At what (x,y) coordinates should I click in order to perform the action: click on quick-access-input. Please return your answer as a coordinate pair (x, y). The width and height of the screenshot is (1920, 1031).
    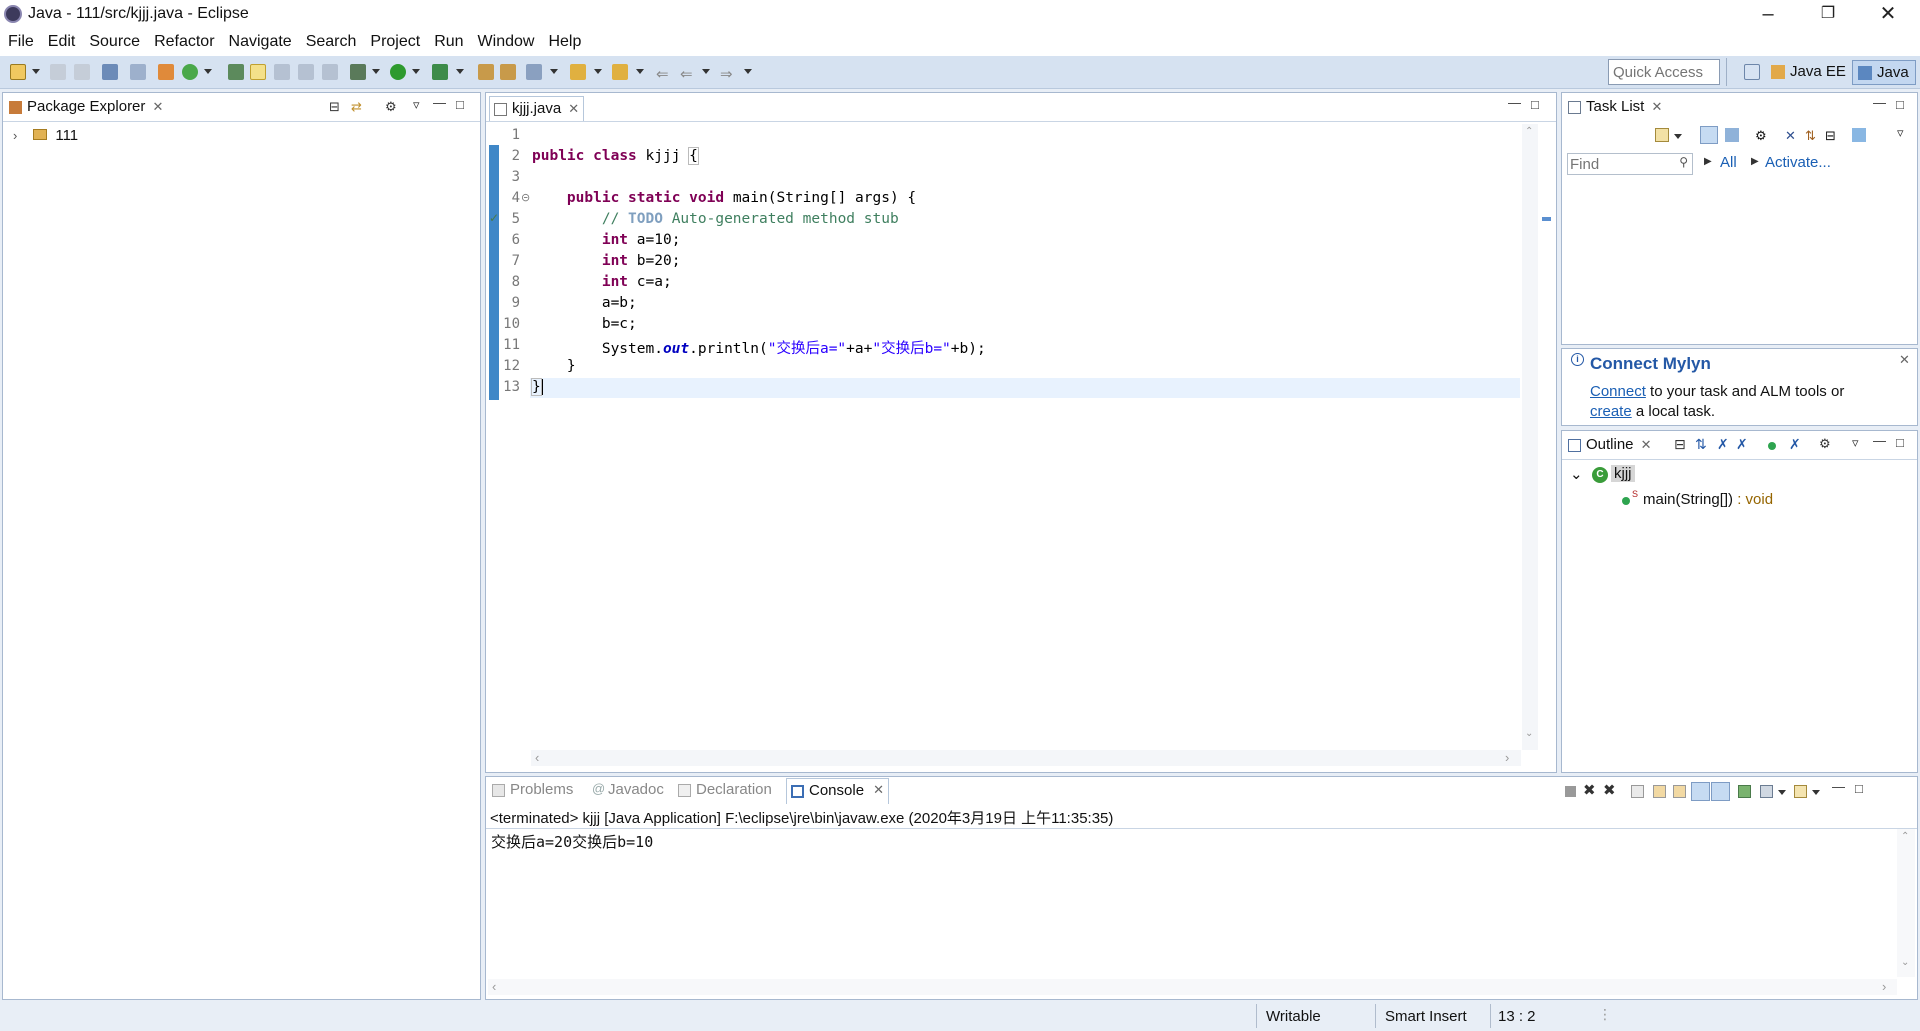
    Looking at the image, I should click on (1664, 72).